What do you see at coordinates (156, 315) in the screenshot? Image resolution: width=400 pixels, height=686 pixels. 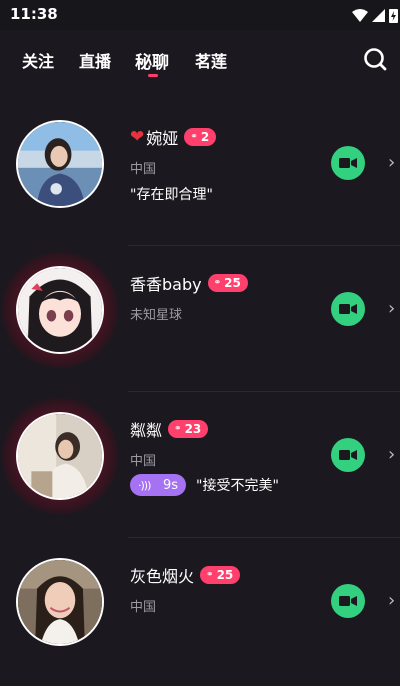 I see `user-location: 未知星球` at bounding box center [156, 315].